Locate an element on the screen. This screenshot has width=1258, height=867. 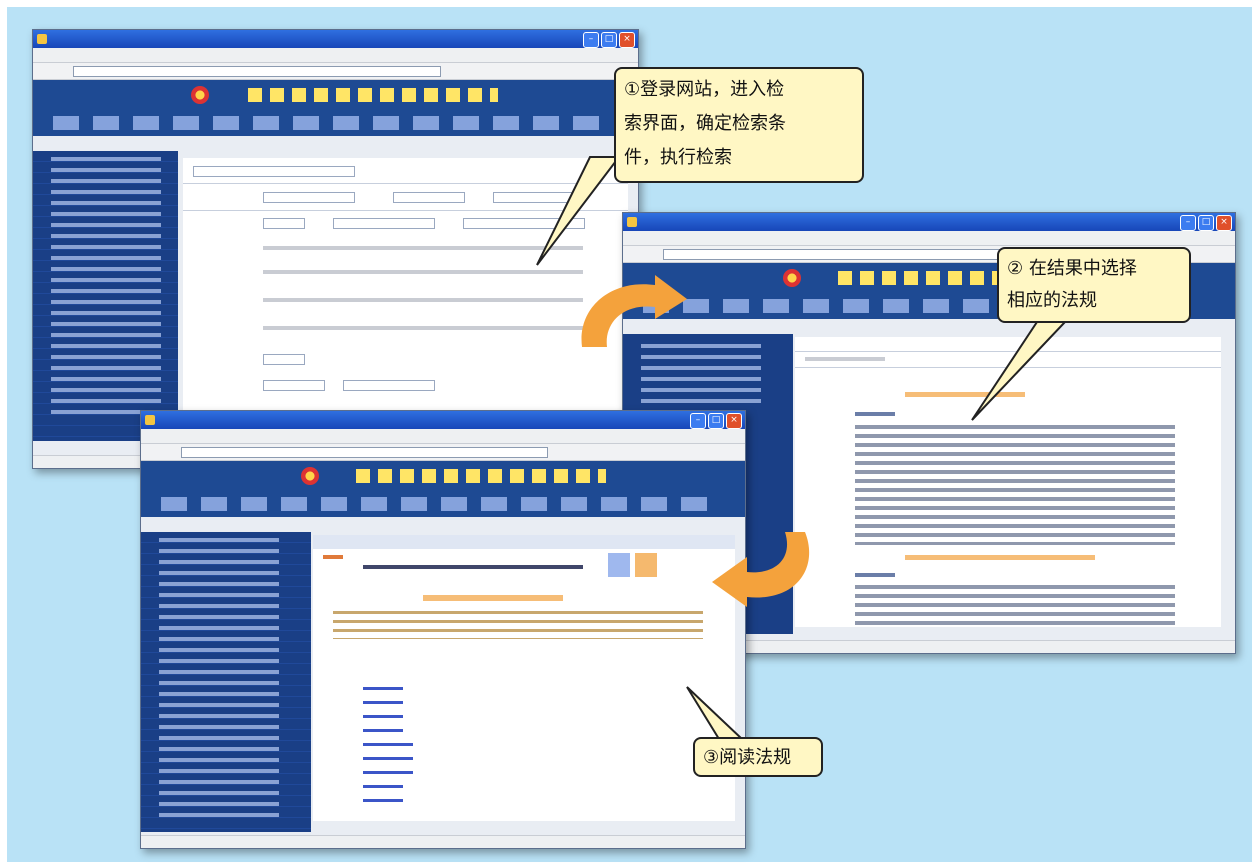
curved-arrow-icon is located at coordinates (695, 441).